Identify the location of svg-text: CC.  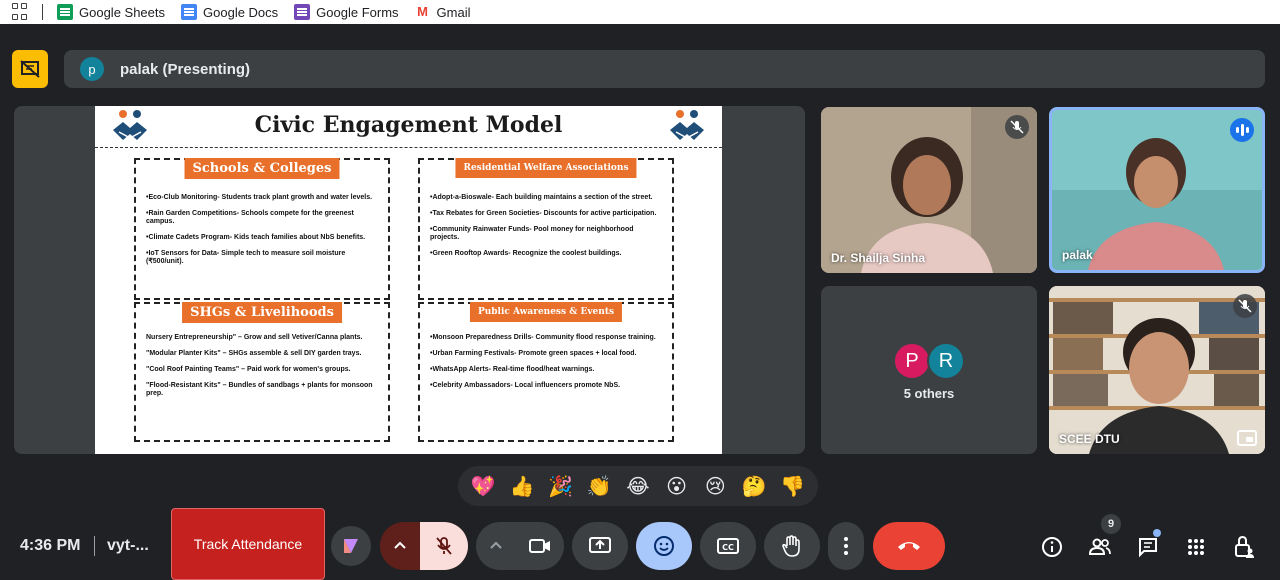
(728, 547).